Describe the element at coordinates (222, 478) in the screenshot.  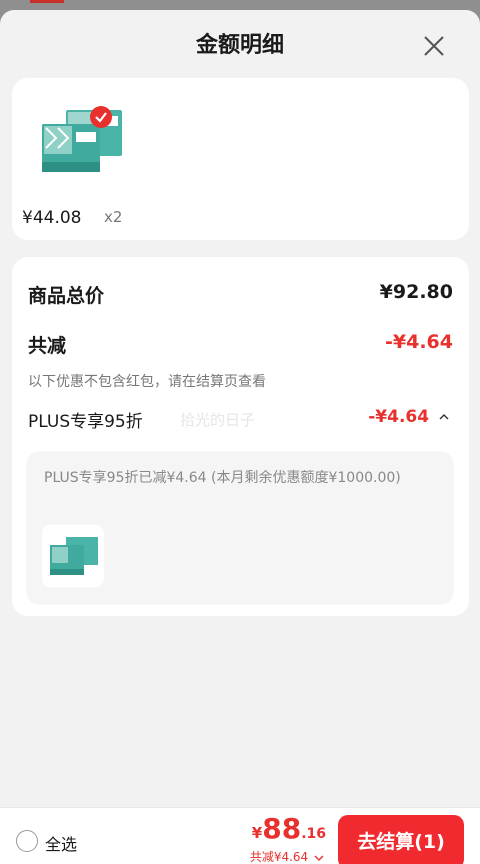
I see `plus-detail-text: PLUS专享95折已减¥4.64 (本月剩余优惠额度¥1000.00)` at that location.